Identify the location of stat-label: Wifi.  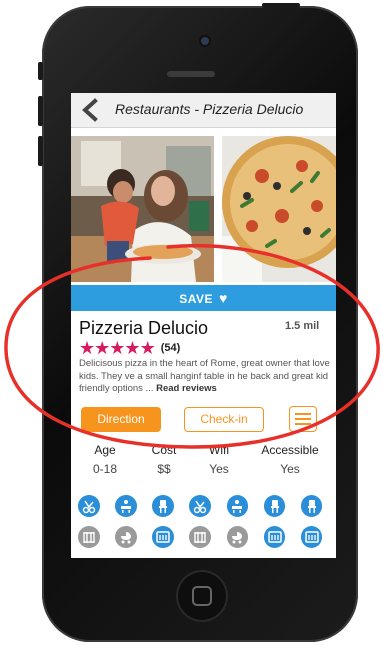
(219, 450).